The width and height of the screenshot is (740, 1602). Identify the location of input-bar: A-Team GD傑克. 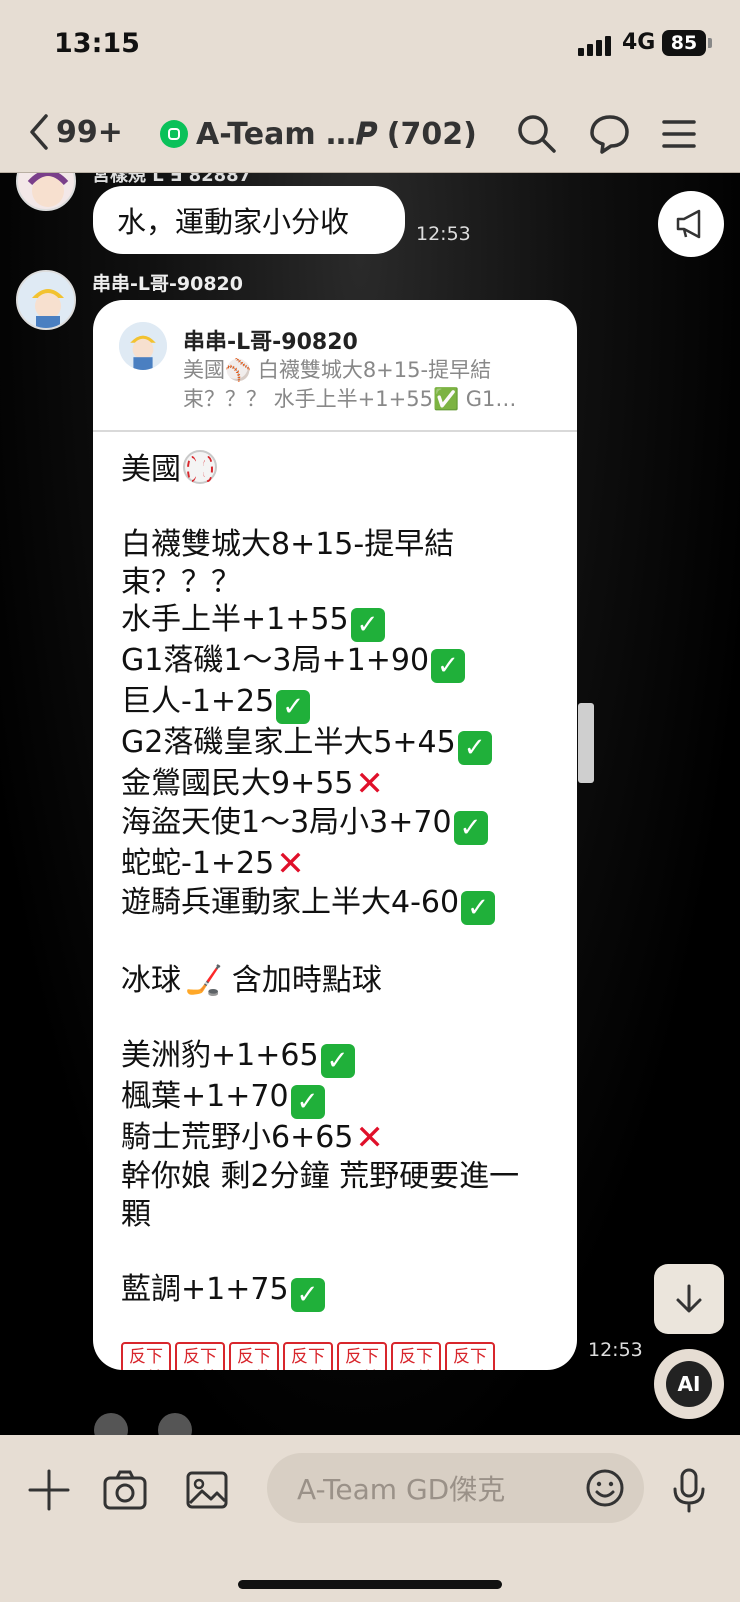
(370, 1518).